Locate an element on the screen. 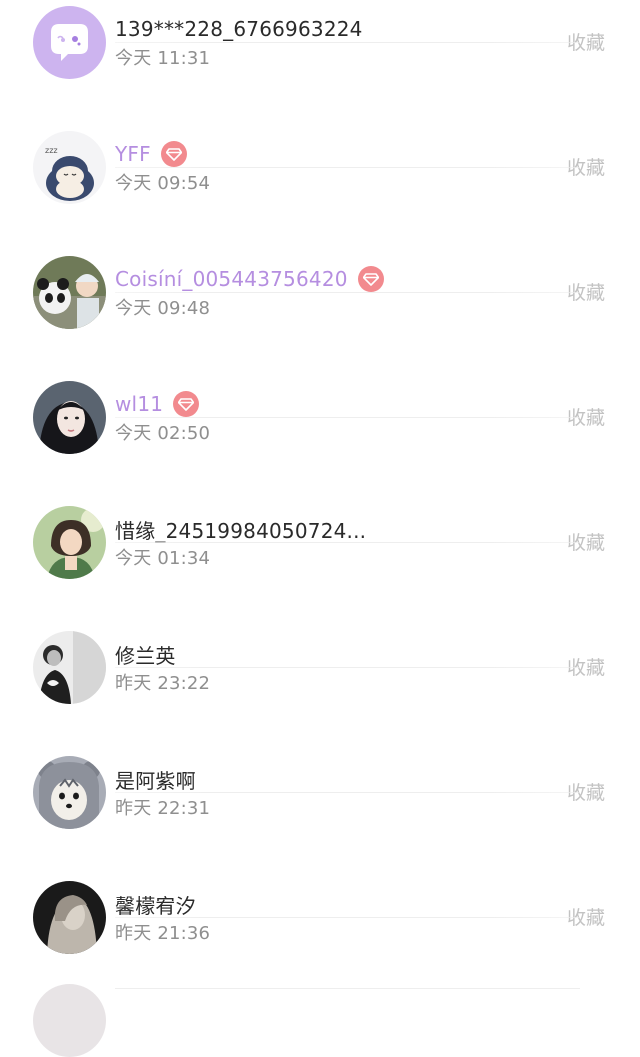 The height and width of the screenshot is (1057, 640). user-name: YFF is located at coordinates (133, 154).